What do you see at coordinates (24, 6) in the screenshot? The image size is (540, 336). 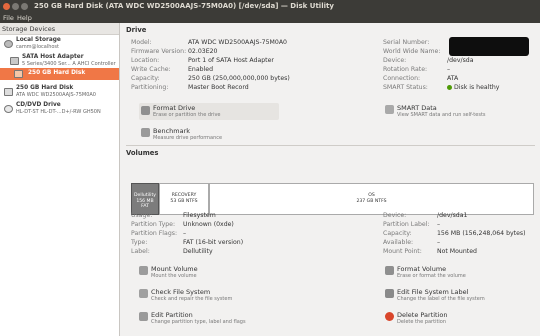 I see `maximize-window-icon` at bounding box center [24, 6].